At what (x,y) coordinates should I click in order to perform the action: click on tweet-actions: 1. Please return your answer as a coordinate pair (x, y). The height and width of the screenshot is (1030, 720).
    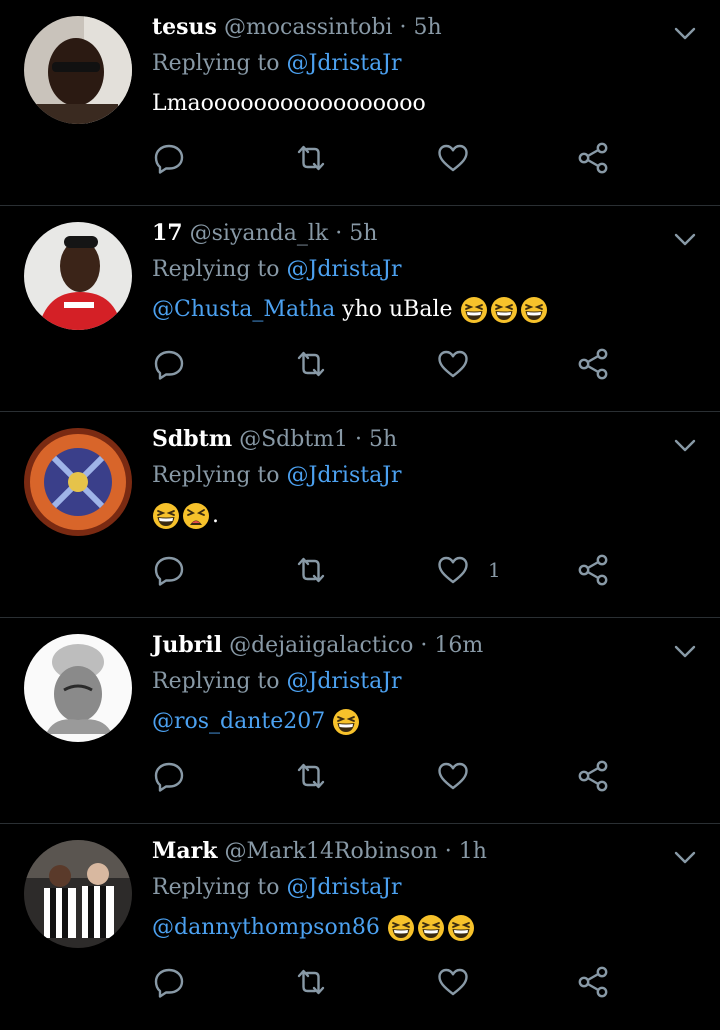
    Looking at the image, I should click on (392, 570).